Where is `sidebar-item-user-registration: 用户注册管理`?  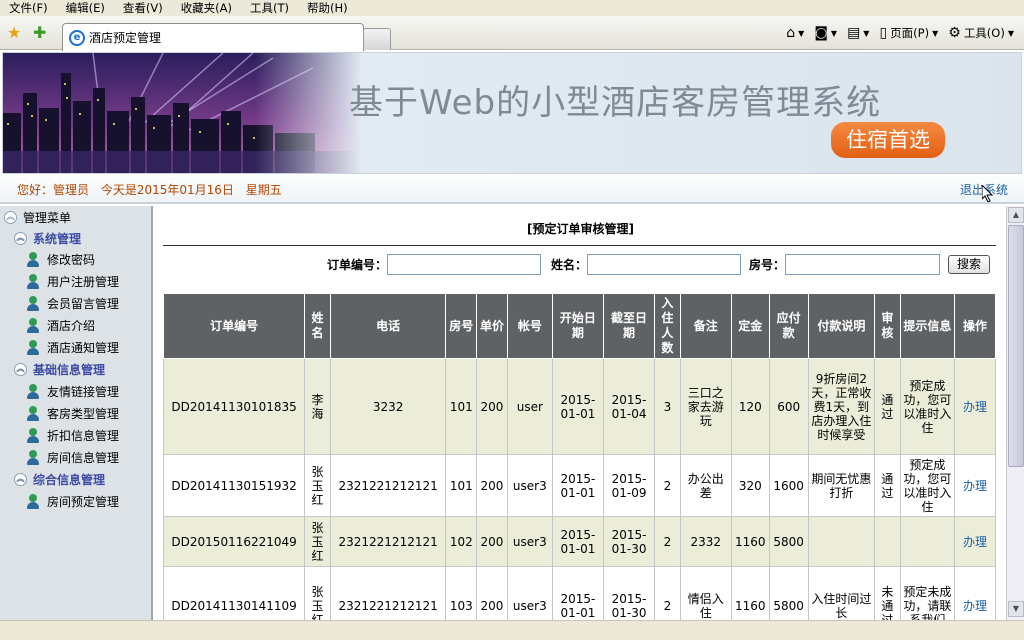
sidebar-item-user-registration: 用户注册管理 is located at coordinates (72, 281).